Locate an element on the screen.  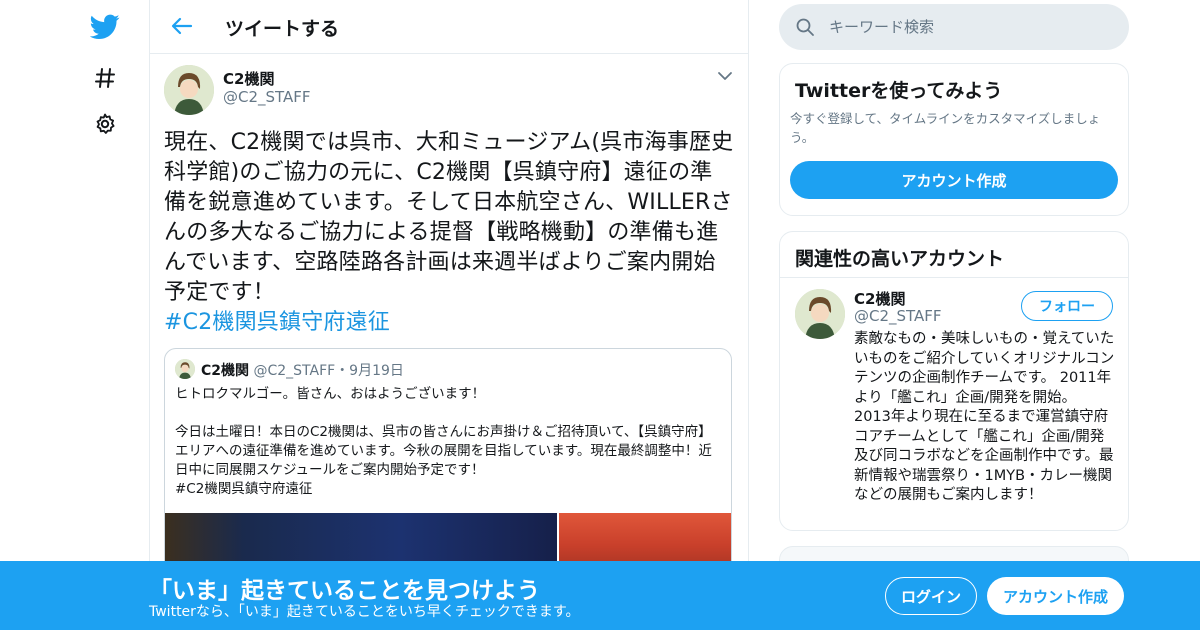
follow-button: フォロー is located at coordinates (1067, 306).